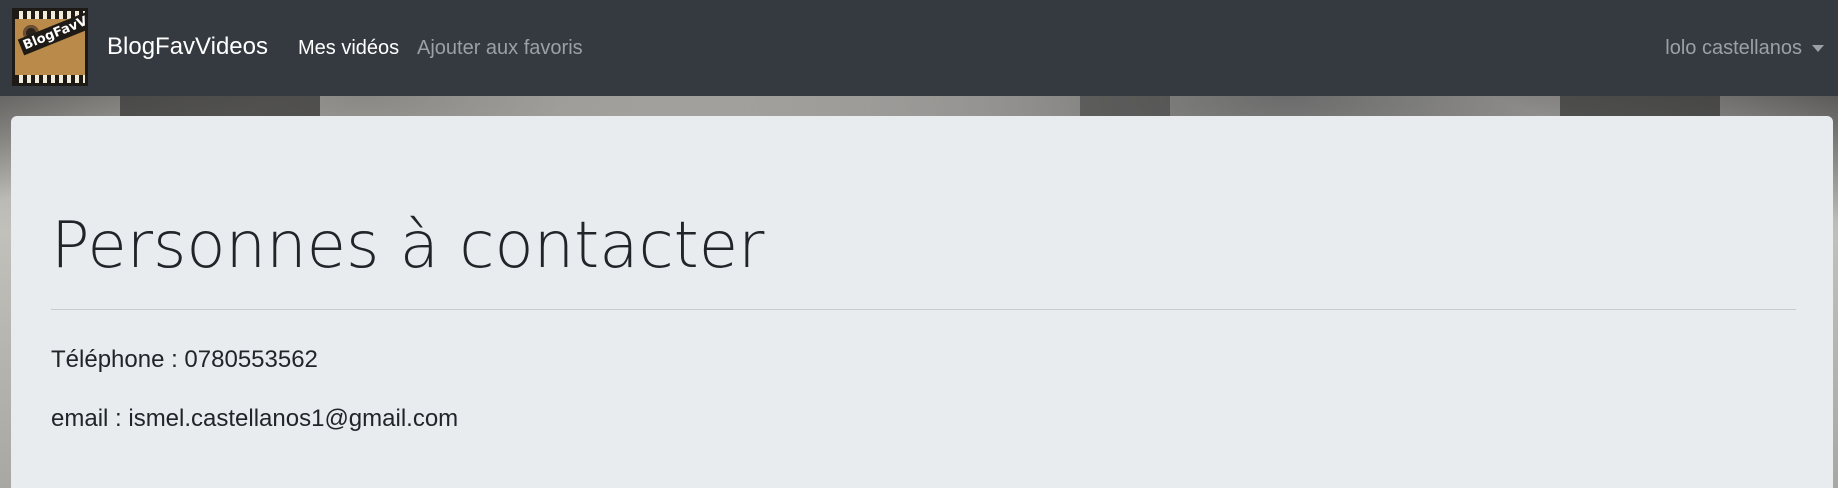 The width and height of the screenshot is (1838, 488). Describe the element at coordinates (255, 418) in the screenshot. I see `email-text: email : ismel.castellanos1@gmail.com` at that location.